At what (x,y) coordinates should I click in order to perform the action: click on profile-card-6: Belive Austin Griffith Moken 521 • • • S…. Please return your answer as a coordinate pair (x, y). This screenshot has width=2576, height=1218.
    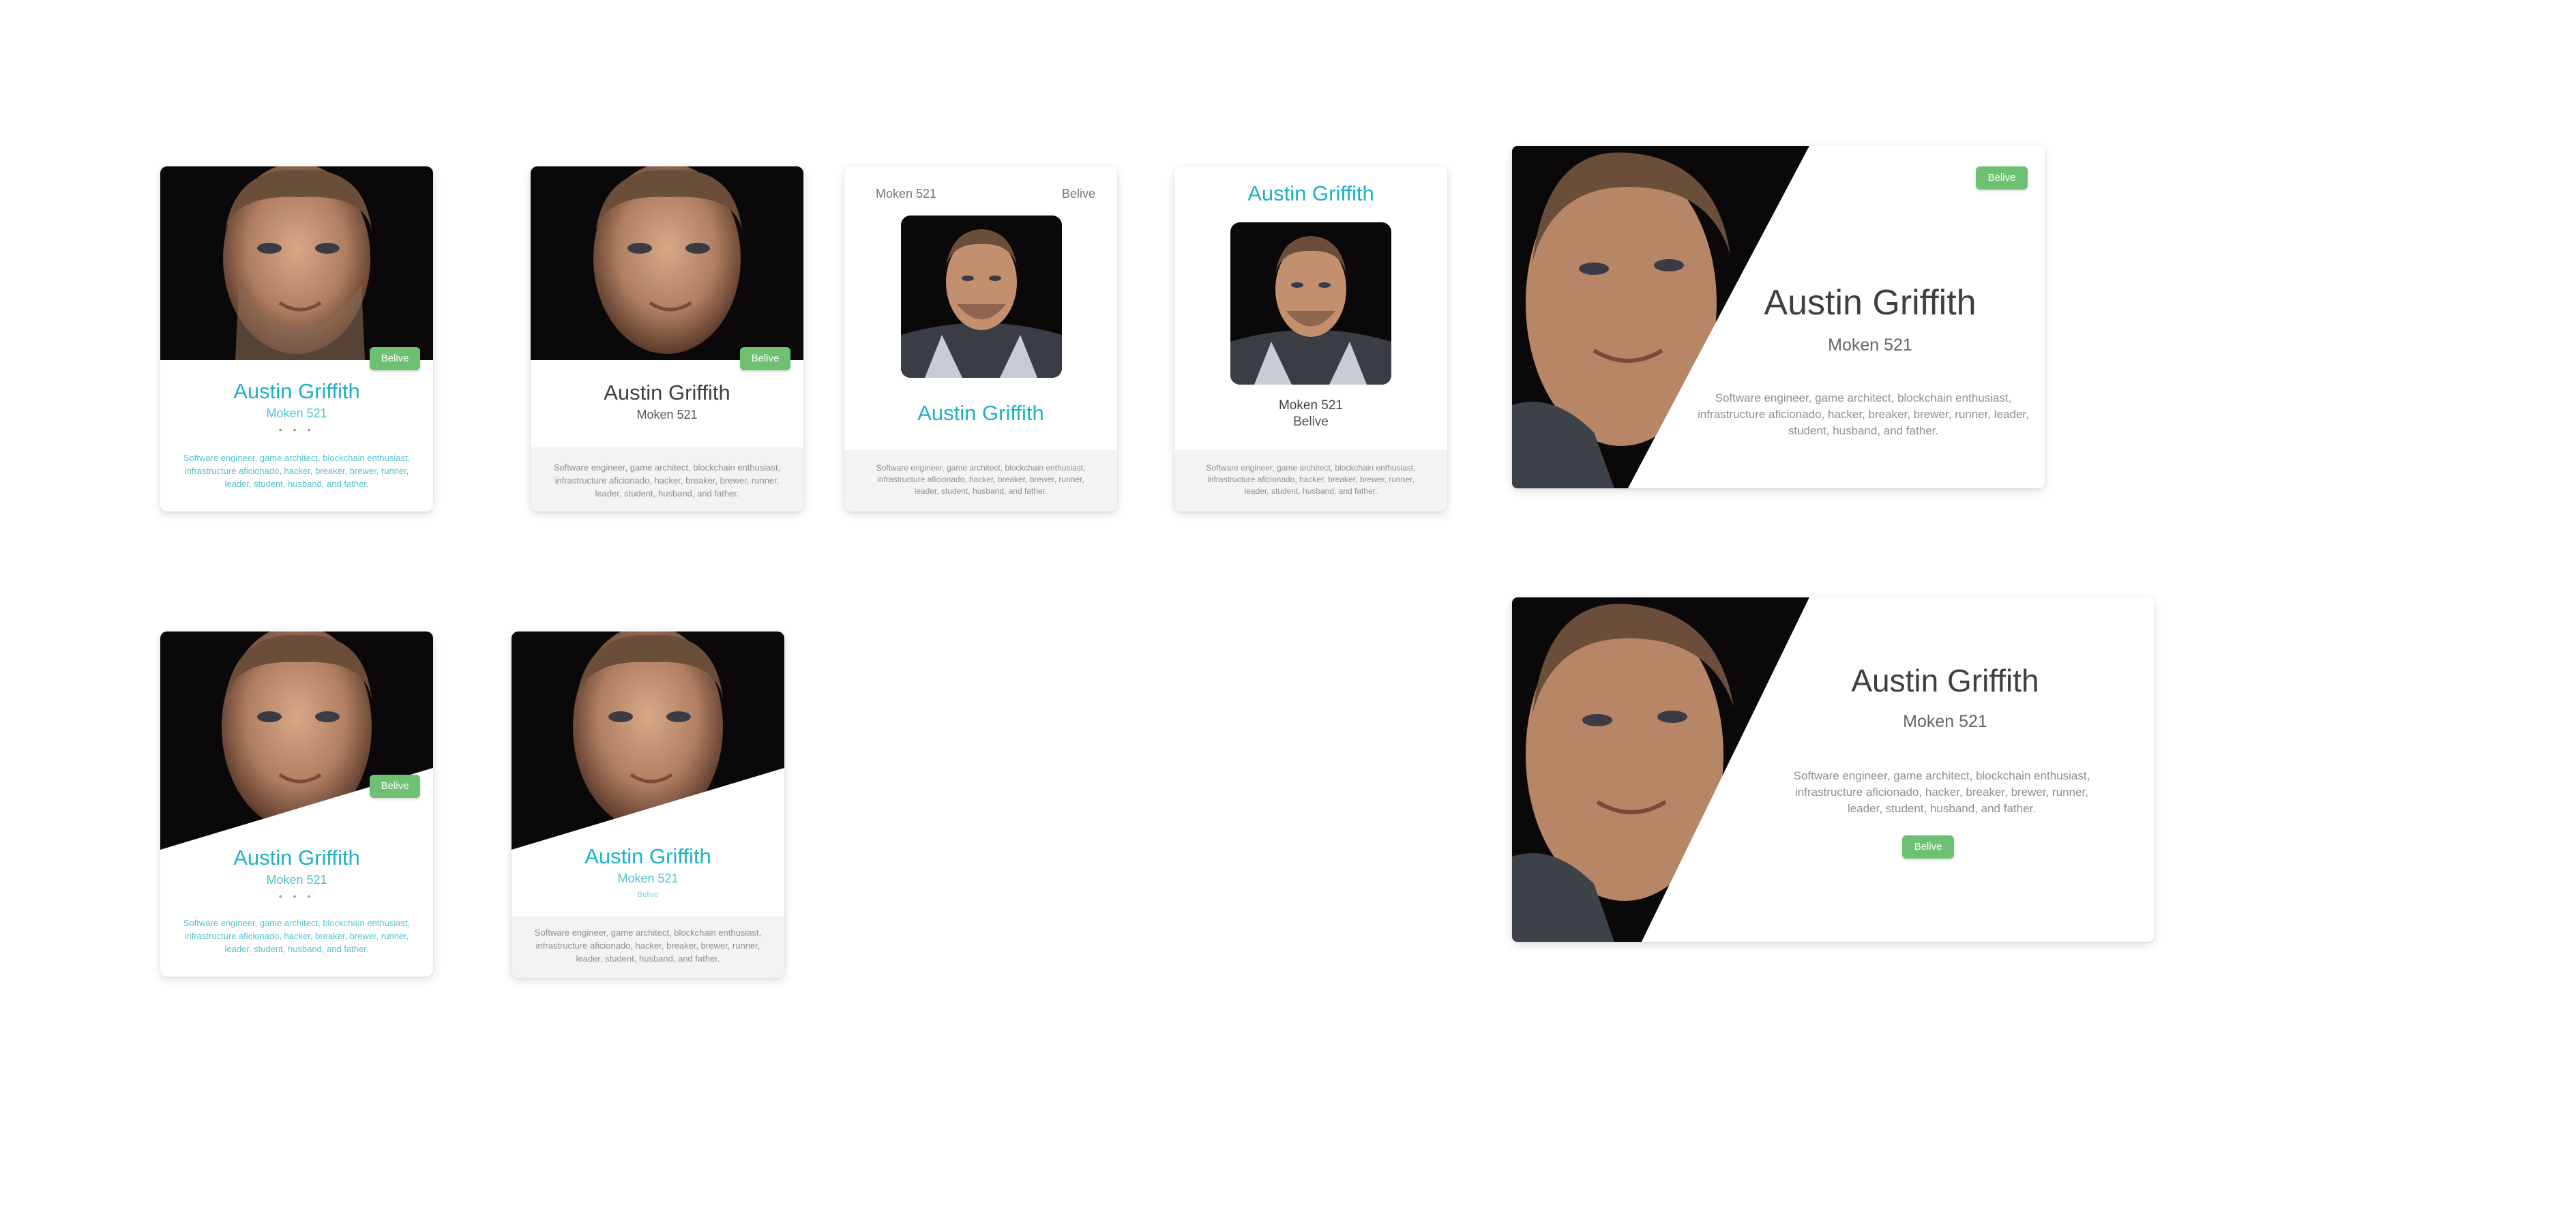
    Looking at the image, I should click on (296, 805).